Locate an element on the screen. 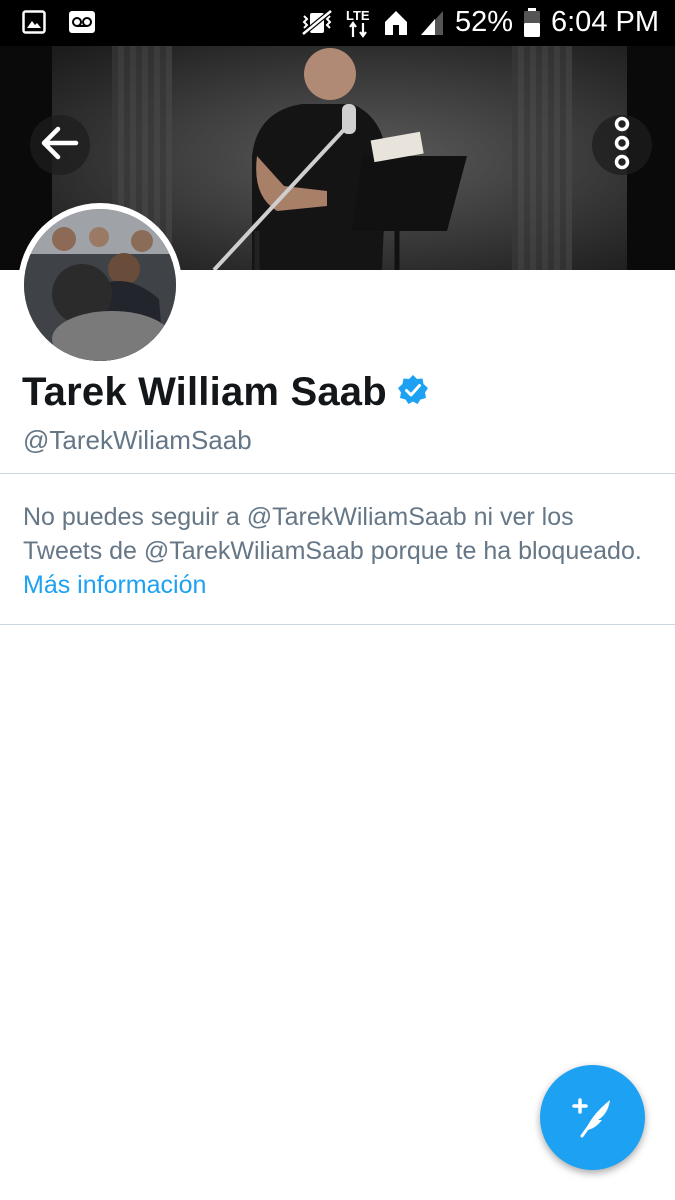 This screenshot has height=1200, width=675. verified-badge-icon is located at coordinates (413, 392).